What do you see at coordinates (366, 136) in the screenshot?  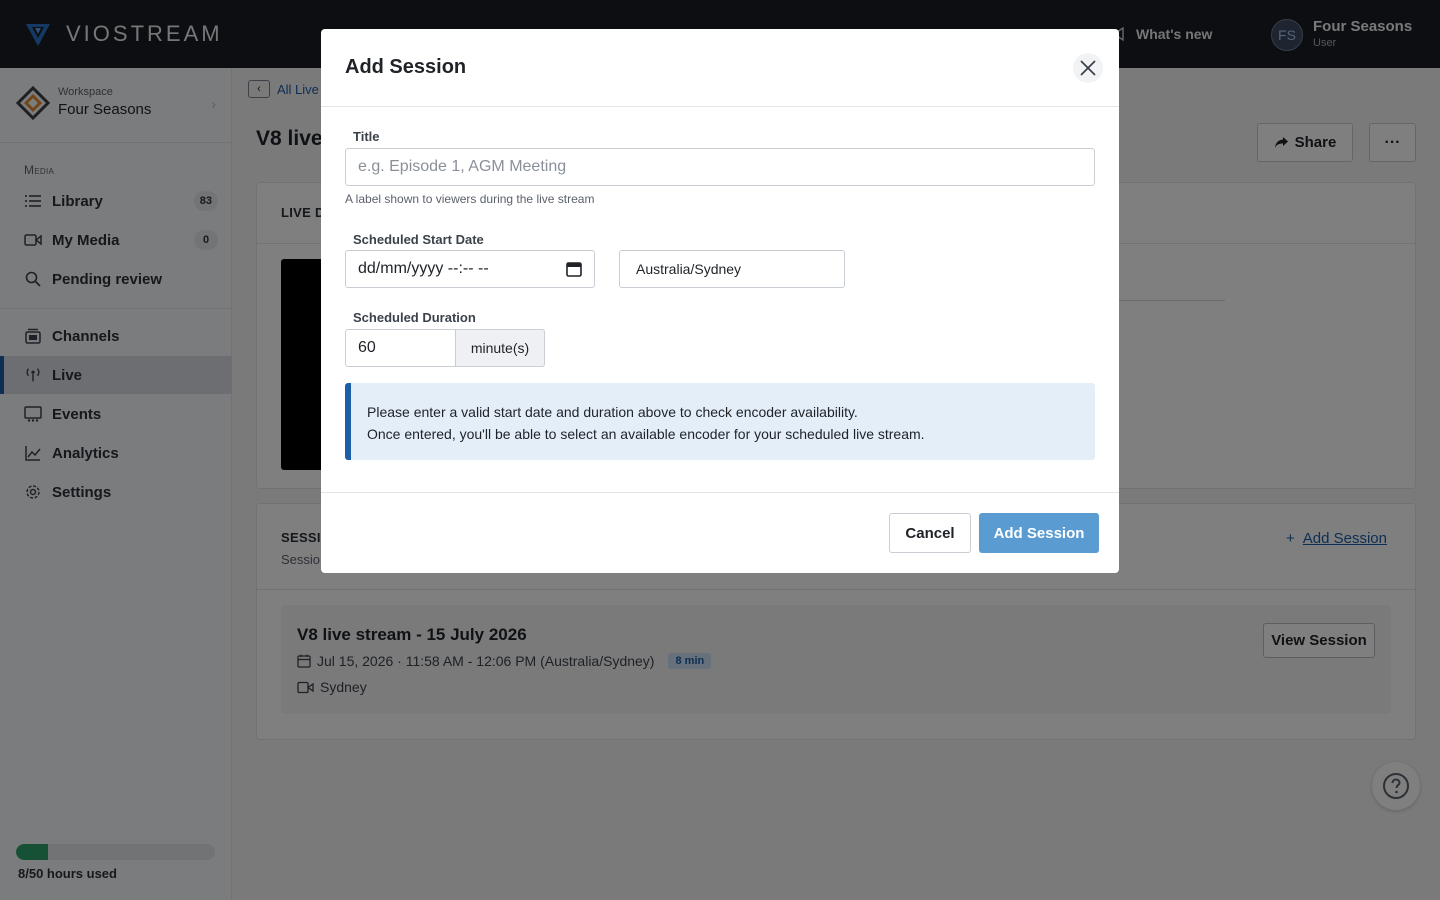 I see `title-field-label: Title` at bounding box center [366, 136].